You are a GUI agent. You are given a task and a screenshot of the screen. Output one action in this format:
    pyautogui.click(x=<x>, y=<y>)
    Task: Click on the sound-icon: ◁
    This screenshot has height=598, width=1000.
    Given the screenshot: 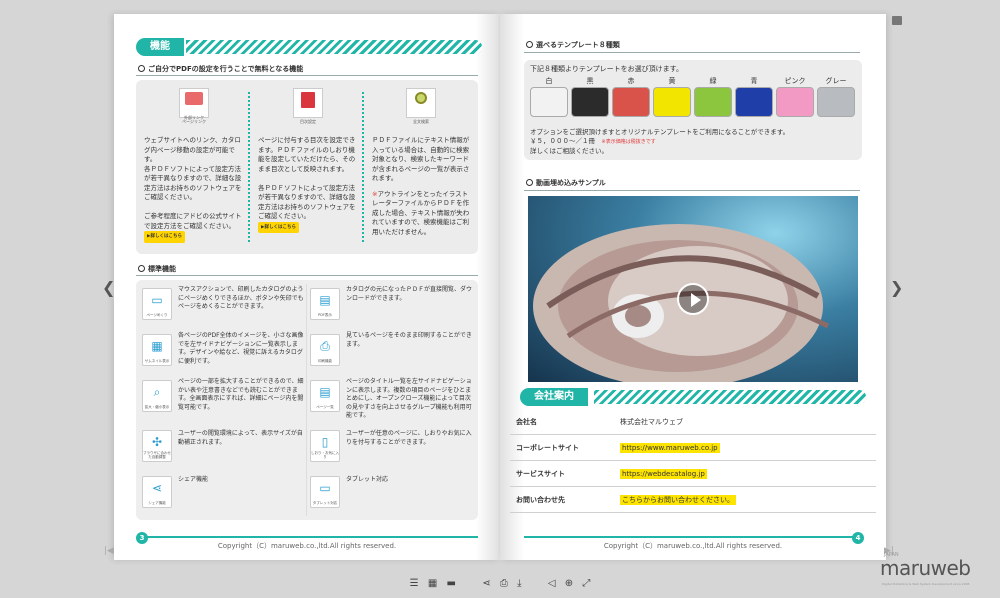 What is the action you would take?
    pyautogui.click(x=552, y=583)
    